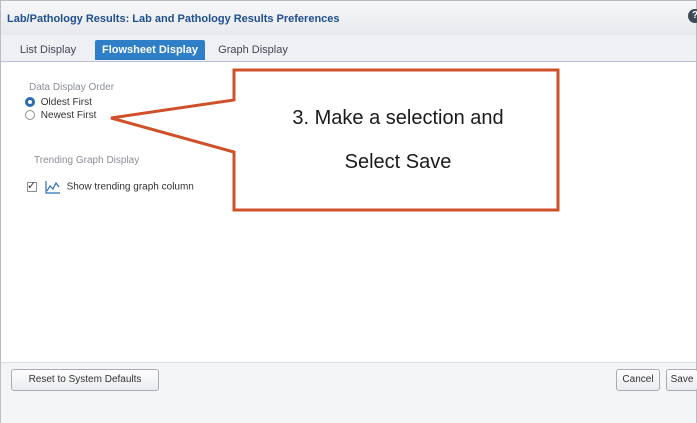 The width and height of the screenshot is (697, 423). Describe the element at coordinates (48, 50) in the screenshot. I see `tab-list-display: List Display` at that location.